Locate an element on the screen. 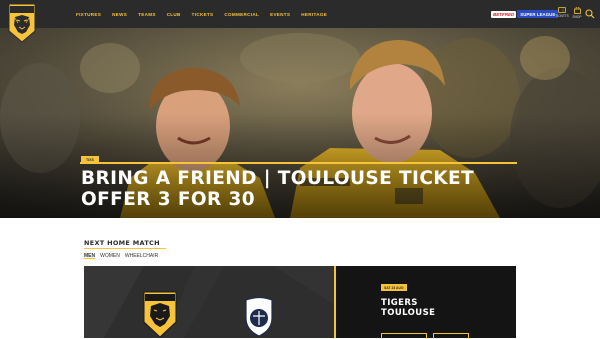 The image size is (600, 339). shop-label: SHOP is located at coordinates (577, 17).